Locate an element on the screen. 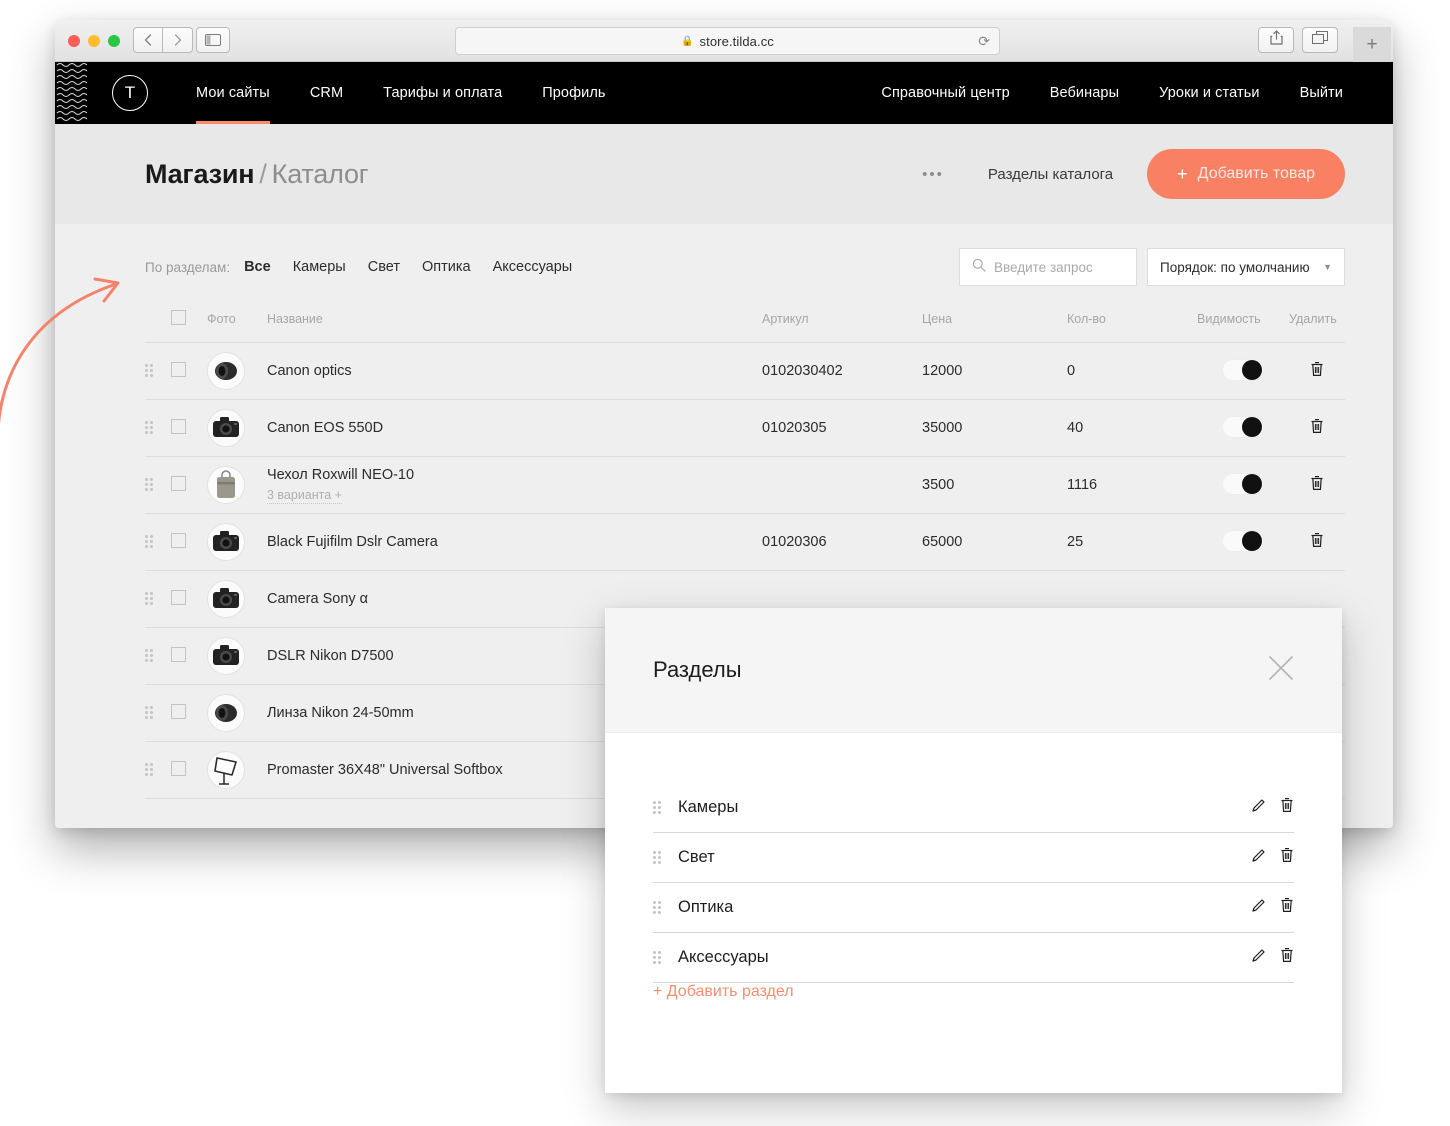 The height and width of the screenshot is (1126, 1450). row-name-cell: Чехол Roxwill NEO-10 3 варианта + is located at coordinates (514, 485).